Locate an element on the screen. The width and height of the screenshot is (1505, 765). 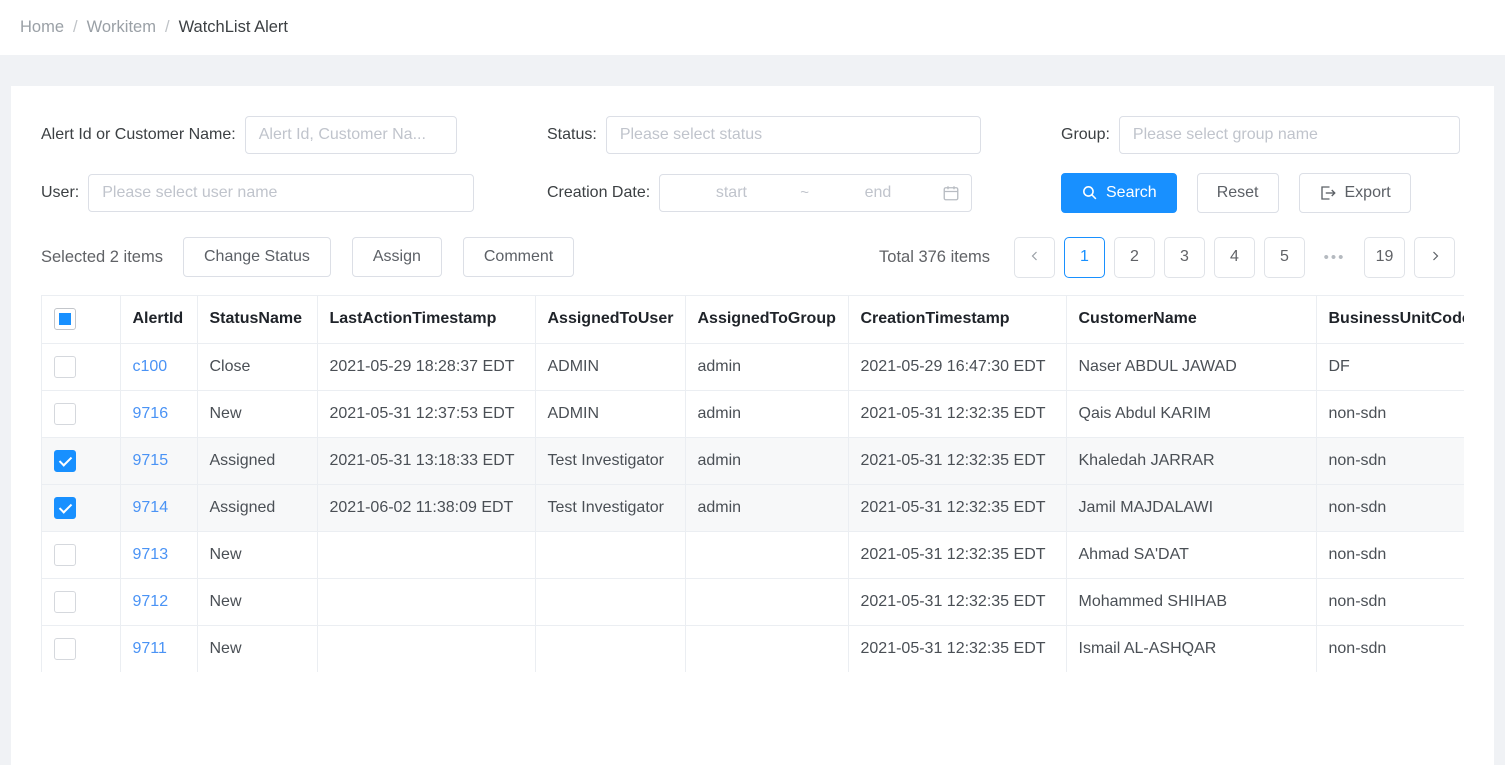
pagination-prev-button is located at coordinates (1034, 257).